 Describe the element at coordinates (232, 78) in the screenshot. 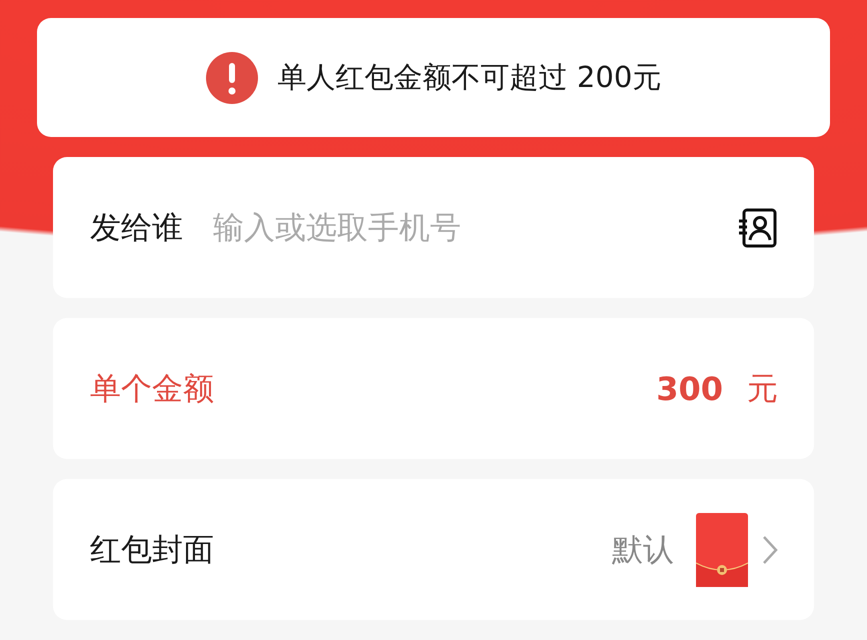

I see `warning-icon` at that location.